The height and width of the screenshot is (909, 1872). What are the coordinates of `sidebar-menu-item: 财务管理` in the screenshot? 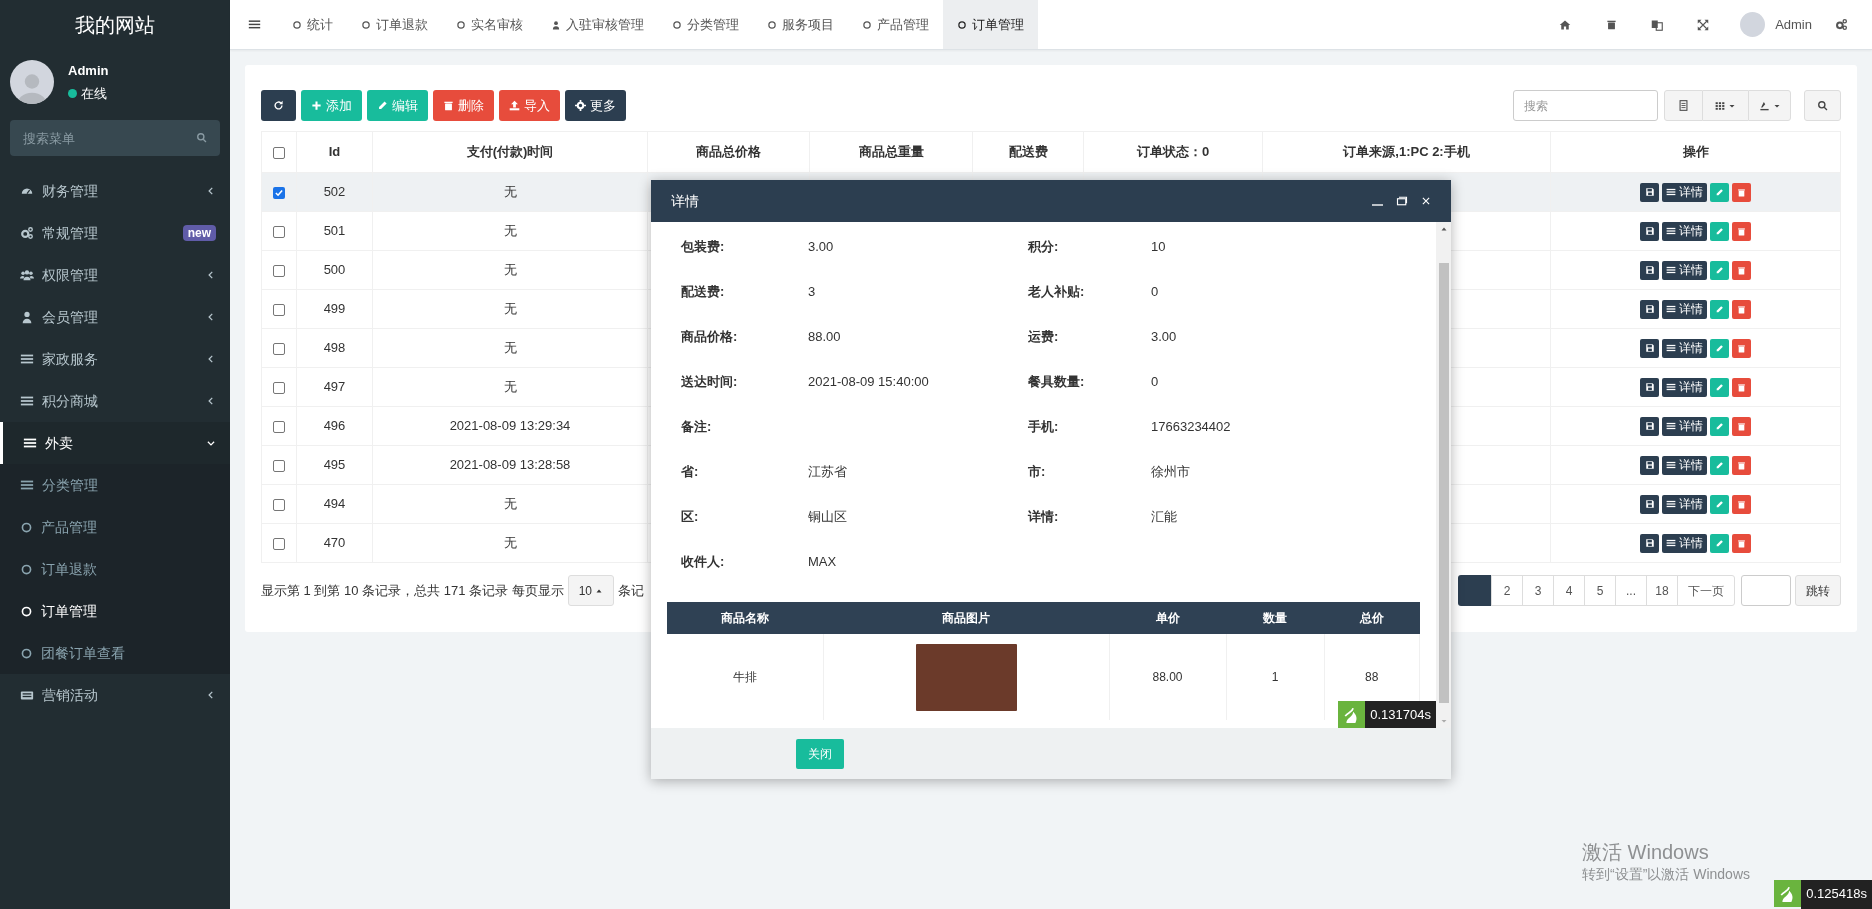 It's located at (115, 191).